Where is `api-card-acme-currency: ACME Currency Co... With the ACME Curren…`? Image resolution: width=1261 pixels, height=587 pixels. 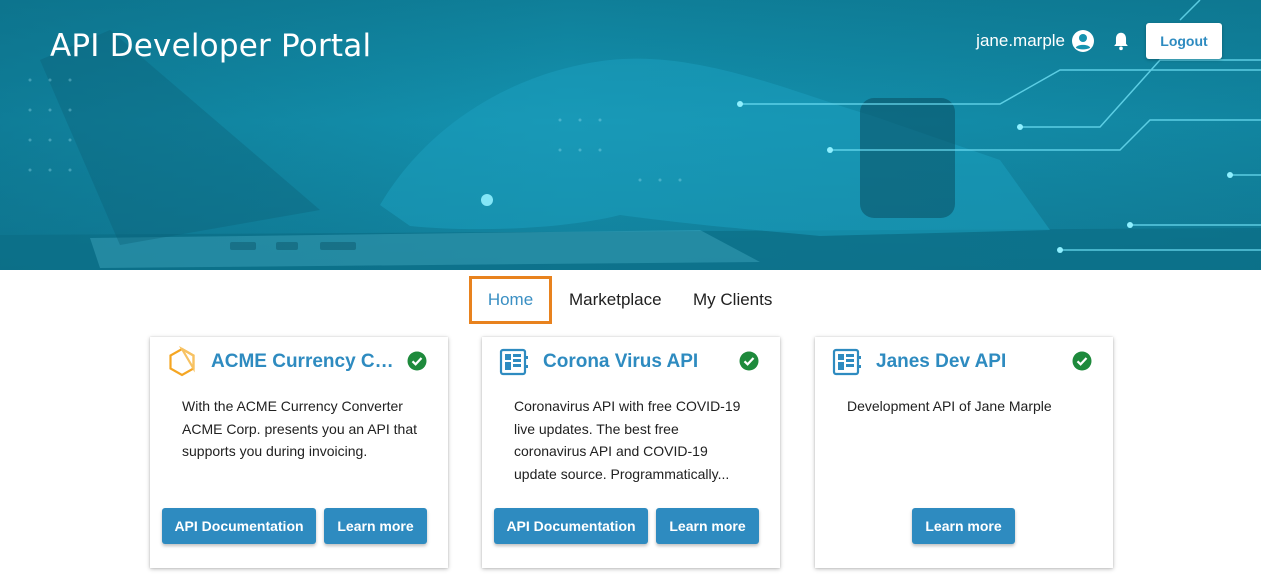
api-card-acme-currency: ACME Currency Co... With the ACME Curren… is located at coordinates (299, 452).